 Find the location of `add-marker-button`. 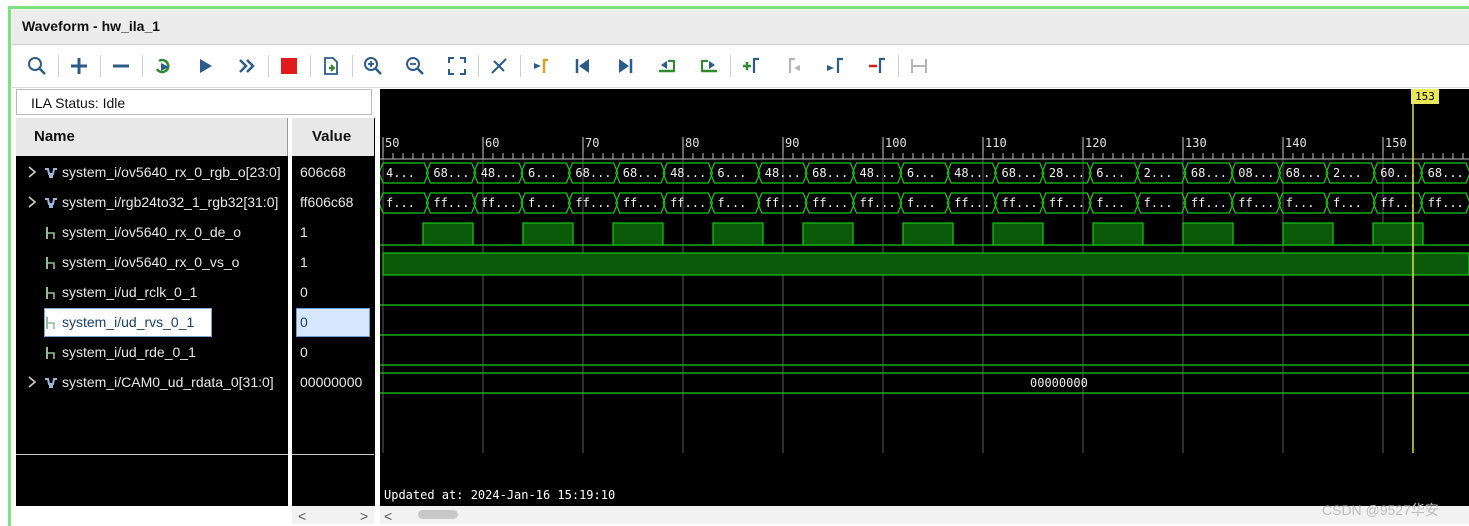

add-marker-button is located at coordinates (751, 66).